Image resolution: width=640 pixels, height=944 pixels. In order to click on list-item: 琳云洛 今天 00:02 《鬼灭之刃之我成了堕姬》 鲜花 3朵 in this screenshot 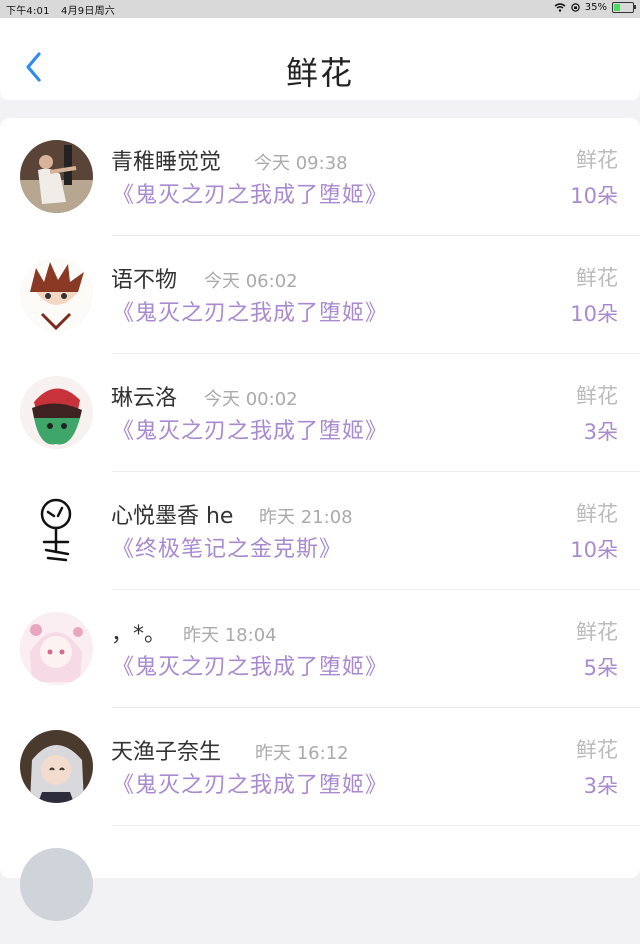, I will do `click(320, 413)`.